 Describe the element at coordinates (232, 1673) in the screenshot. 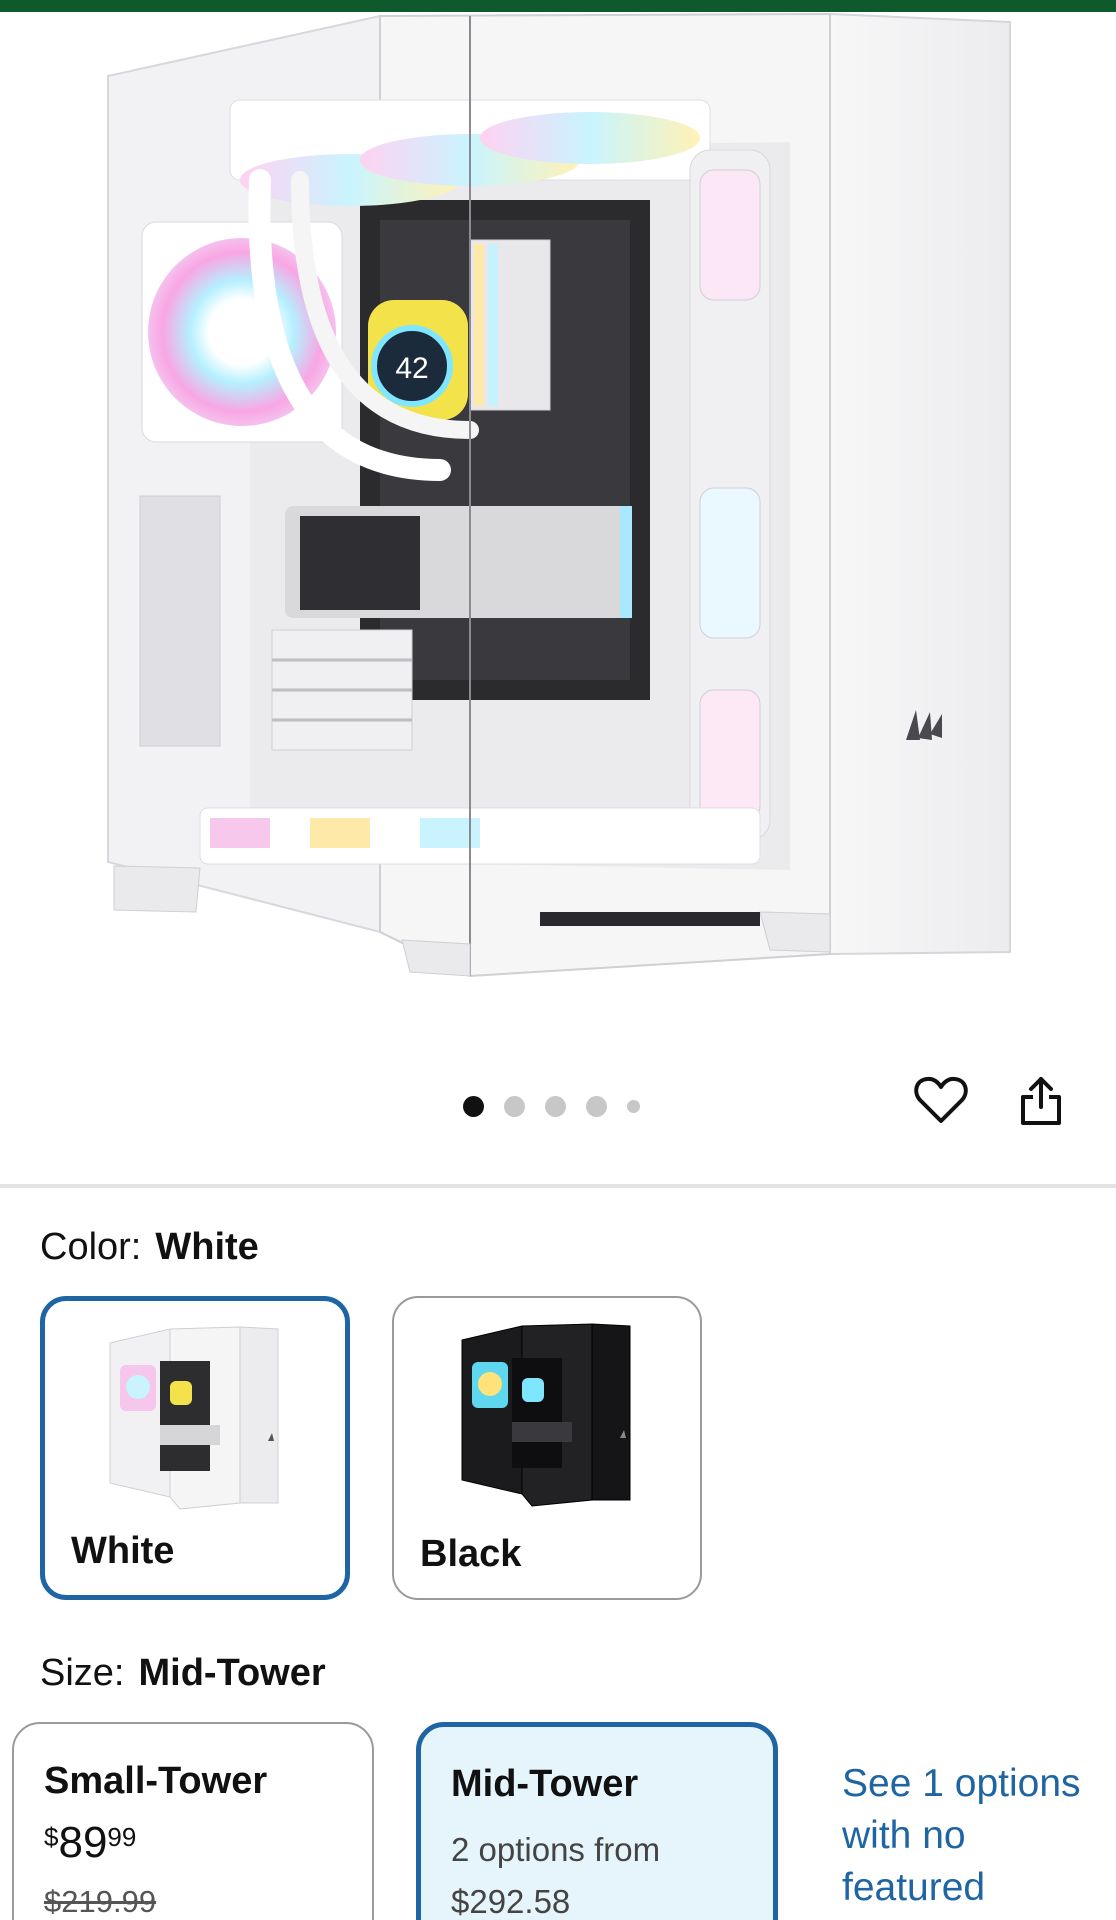

I see `size-label-value: Mid-Tower` at that location.